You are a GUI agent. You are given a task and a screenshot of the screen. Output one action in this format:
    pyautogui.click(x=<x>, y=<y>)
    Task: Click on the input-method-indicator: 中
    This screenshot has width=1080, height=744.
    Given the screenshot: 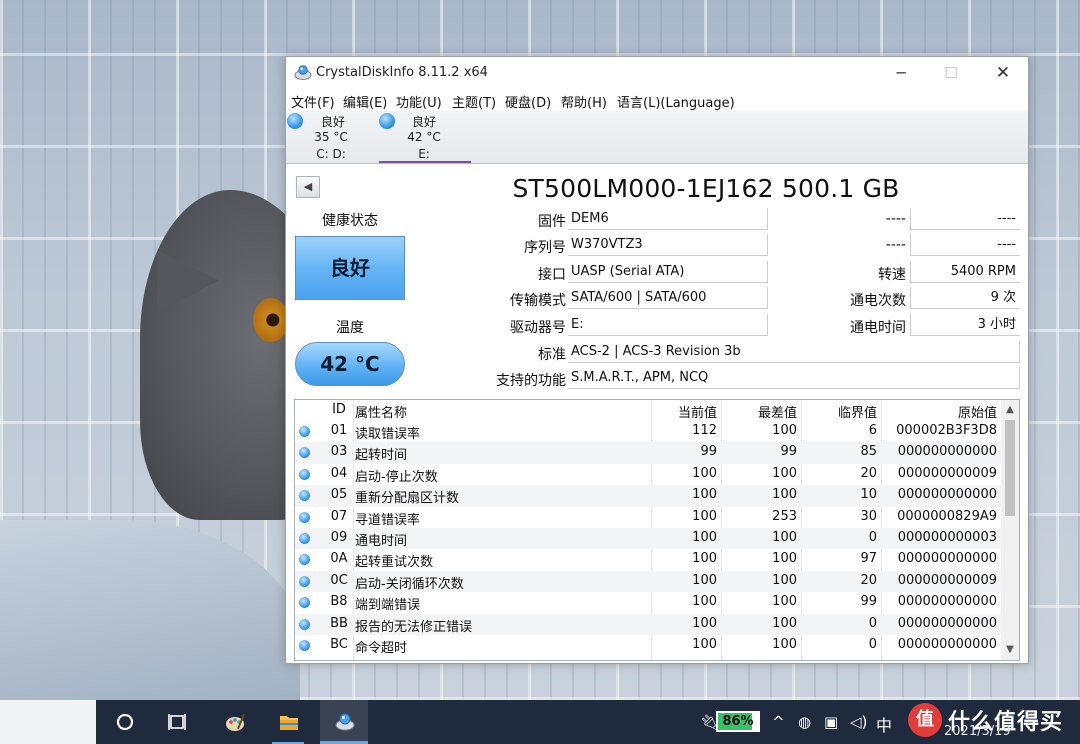 What is the action you would take?
    pyautogui.click(x=884, y=724)
    